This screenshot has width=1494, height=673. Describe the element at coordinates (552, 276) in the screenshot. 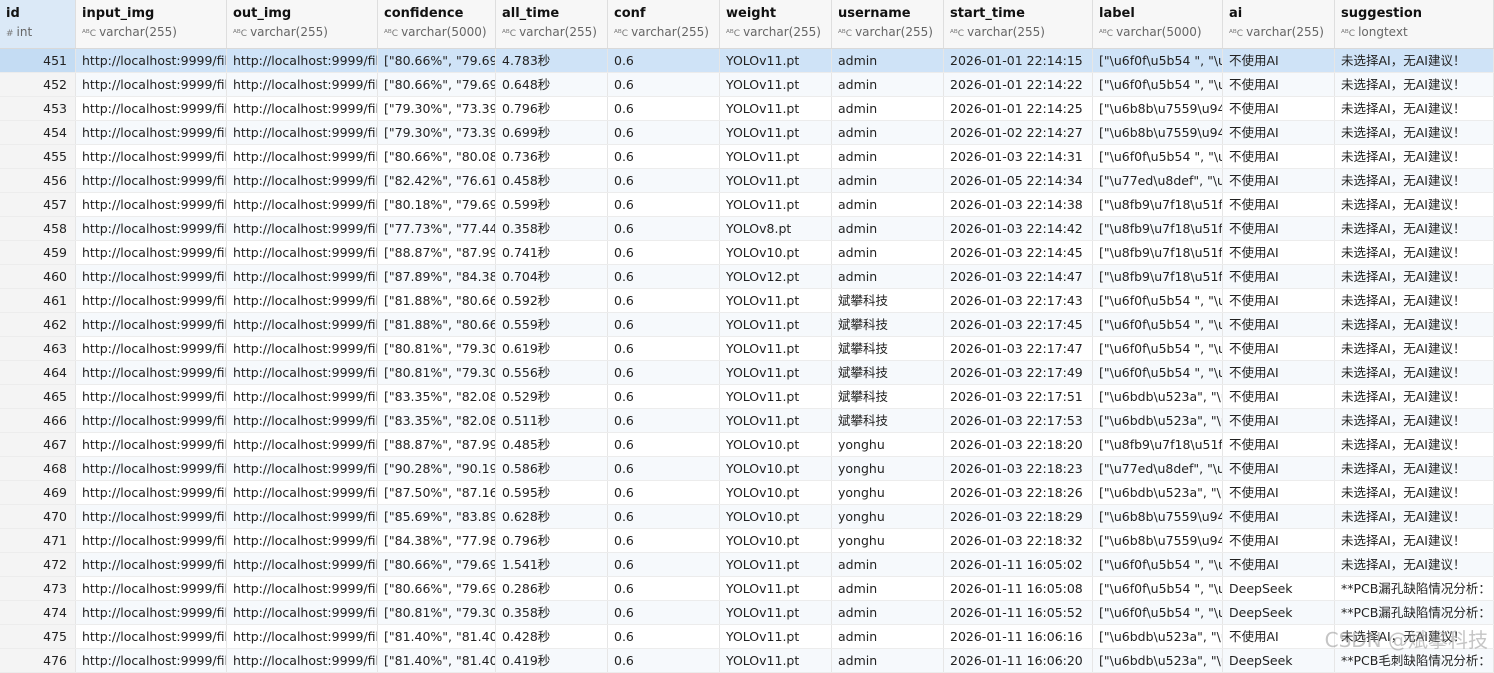

I see `cell-all-time: 0.704秒` at that location.